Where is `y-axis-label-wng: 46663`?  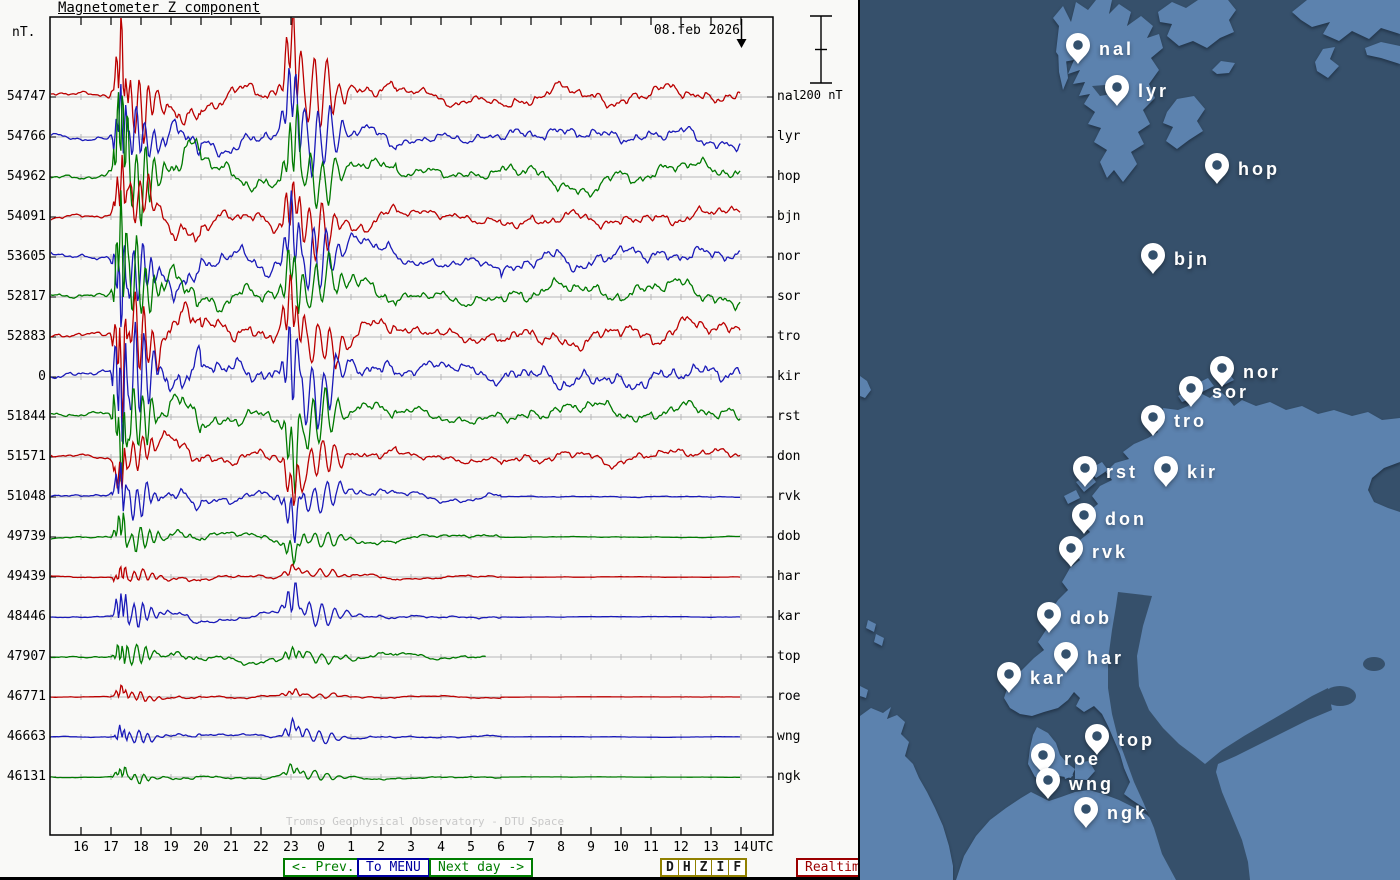 y-axis-label-wng: 46663 is located at coordinates (26, 736).